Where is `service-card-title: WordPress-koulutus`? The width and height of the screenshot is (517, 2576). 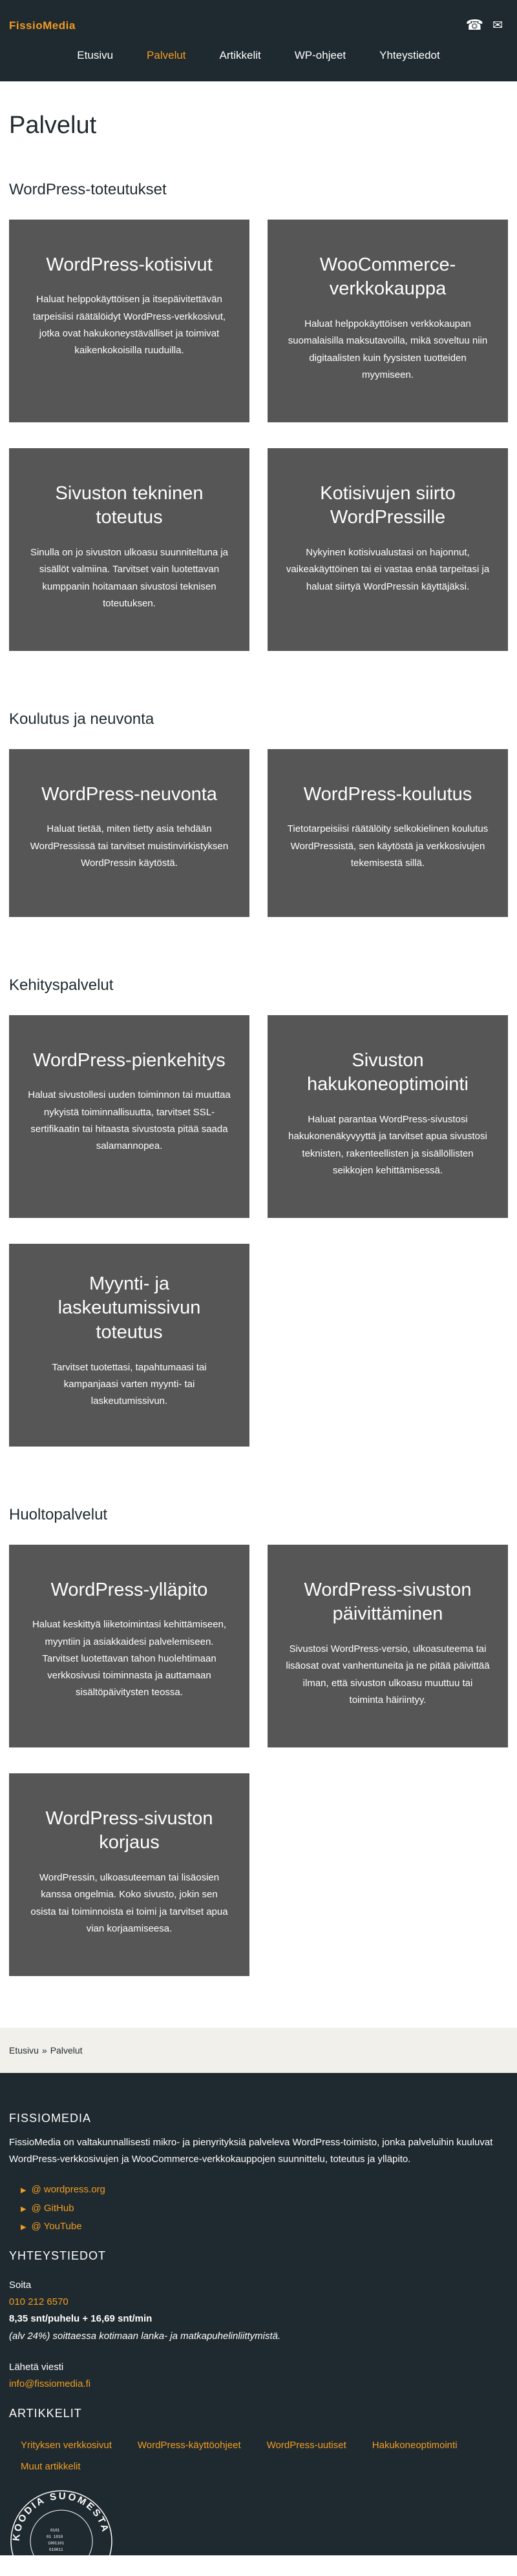 service-card-title: WordPress-koulutus is located at coordinates (387, 794).